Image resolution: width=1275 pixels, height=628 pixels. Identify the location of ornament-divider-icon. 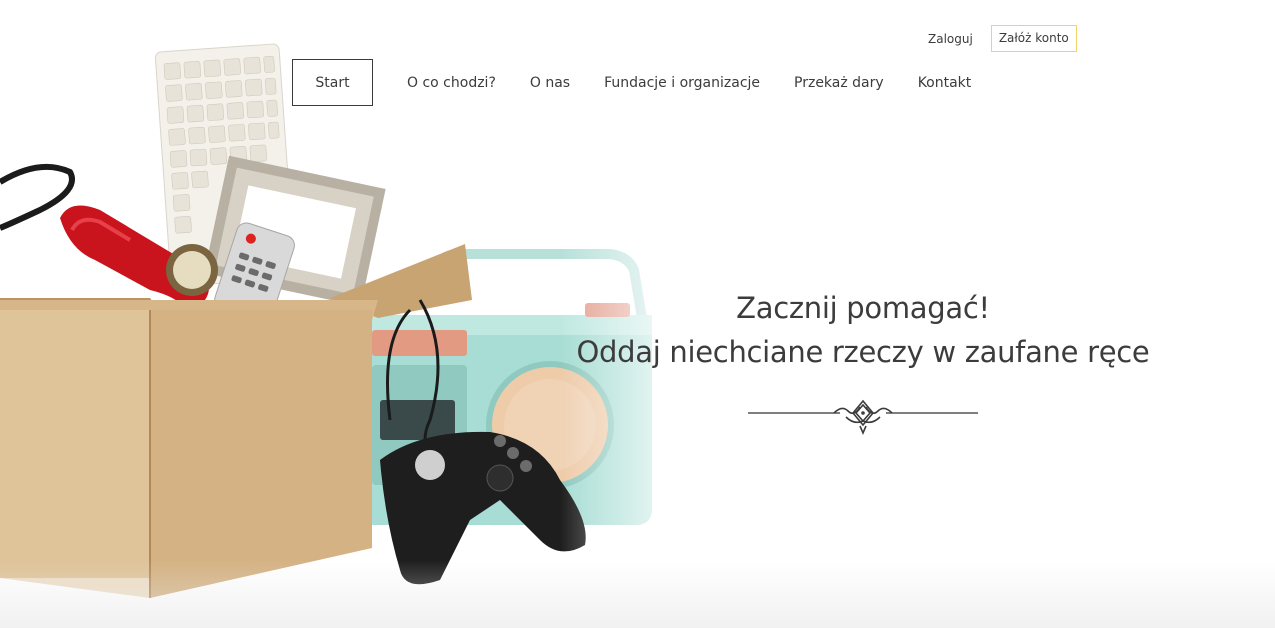
(863, 417).